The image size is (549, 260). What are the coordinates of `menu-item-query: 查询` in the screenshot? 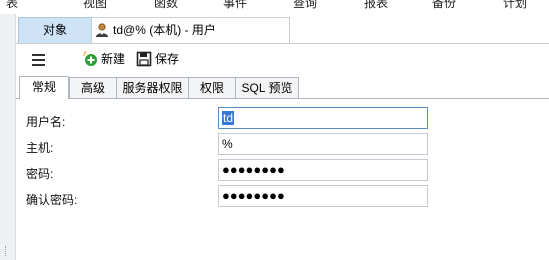 It's located at (305, 5).